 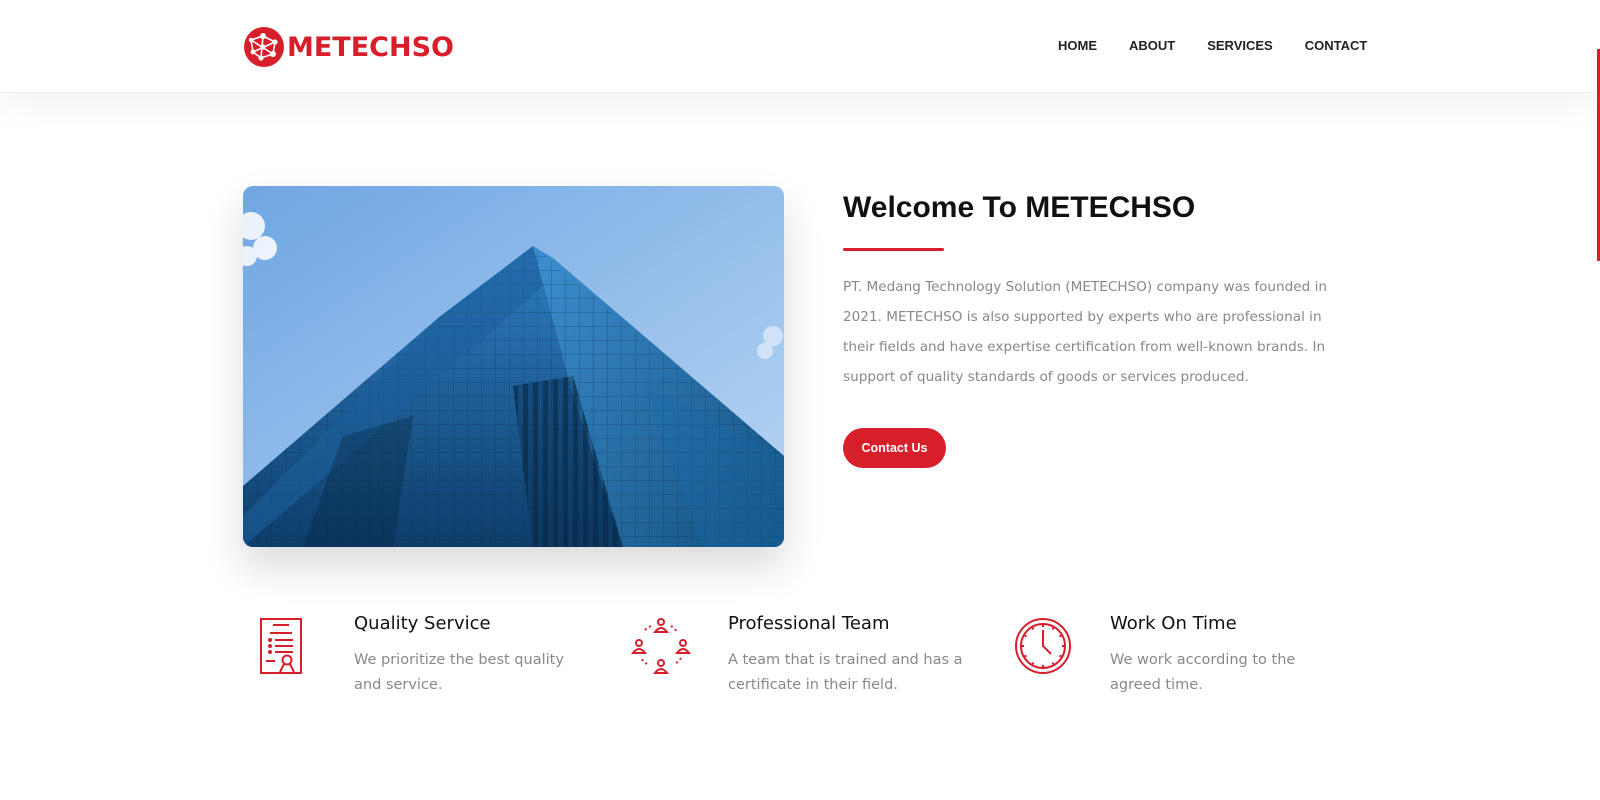 What do you see at coordinates (894, 448) in the screenshot?
I see `contact-us-button: Contact Us` at bounding box center [894, 448].